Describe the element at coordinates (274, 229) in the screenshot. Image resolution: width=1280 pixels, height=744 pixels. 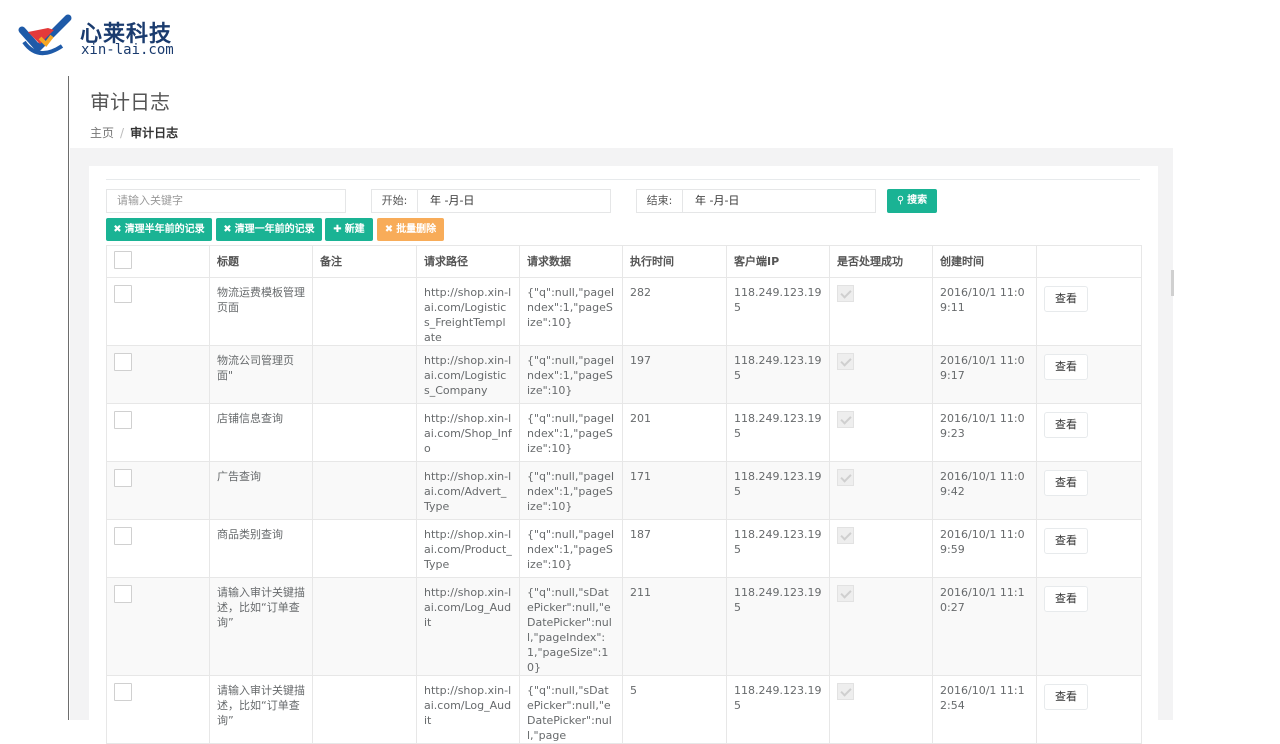
I see `clear-one-year-label: 清理一年前的记录` at that location.